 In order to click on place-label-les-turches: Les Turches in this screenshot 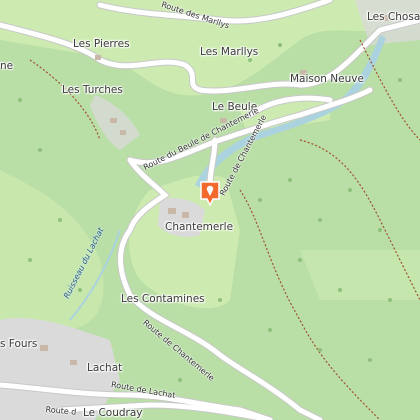, I will do `click(92, 90)`.